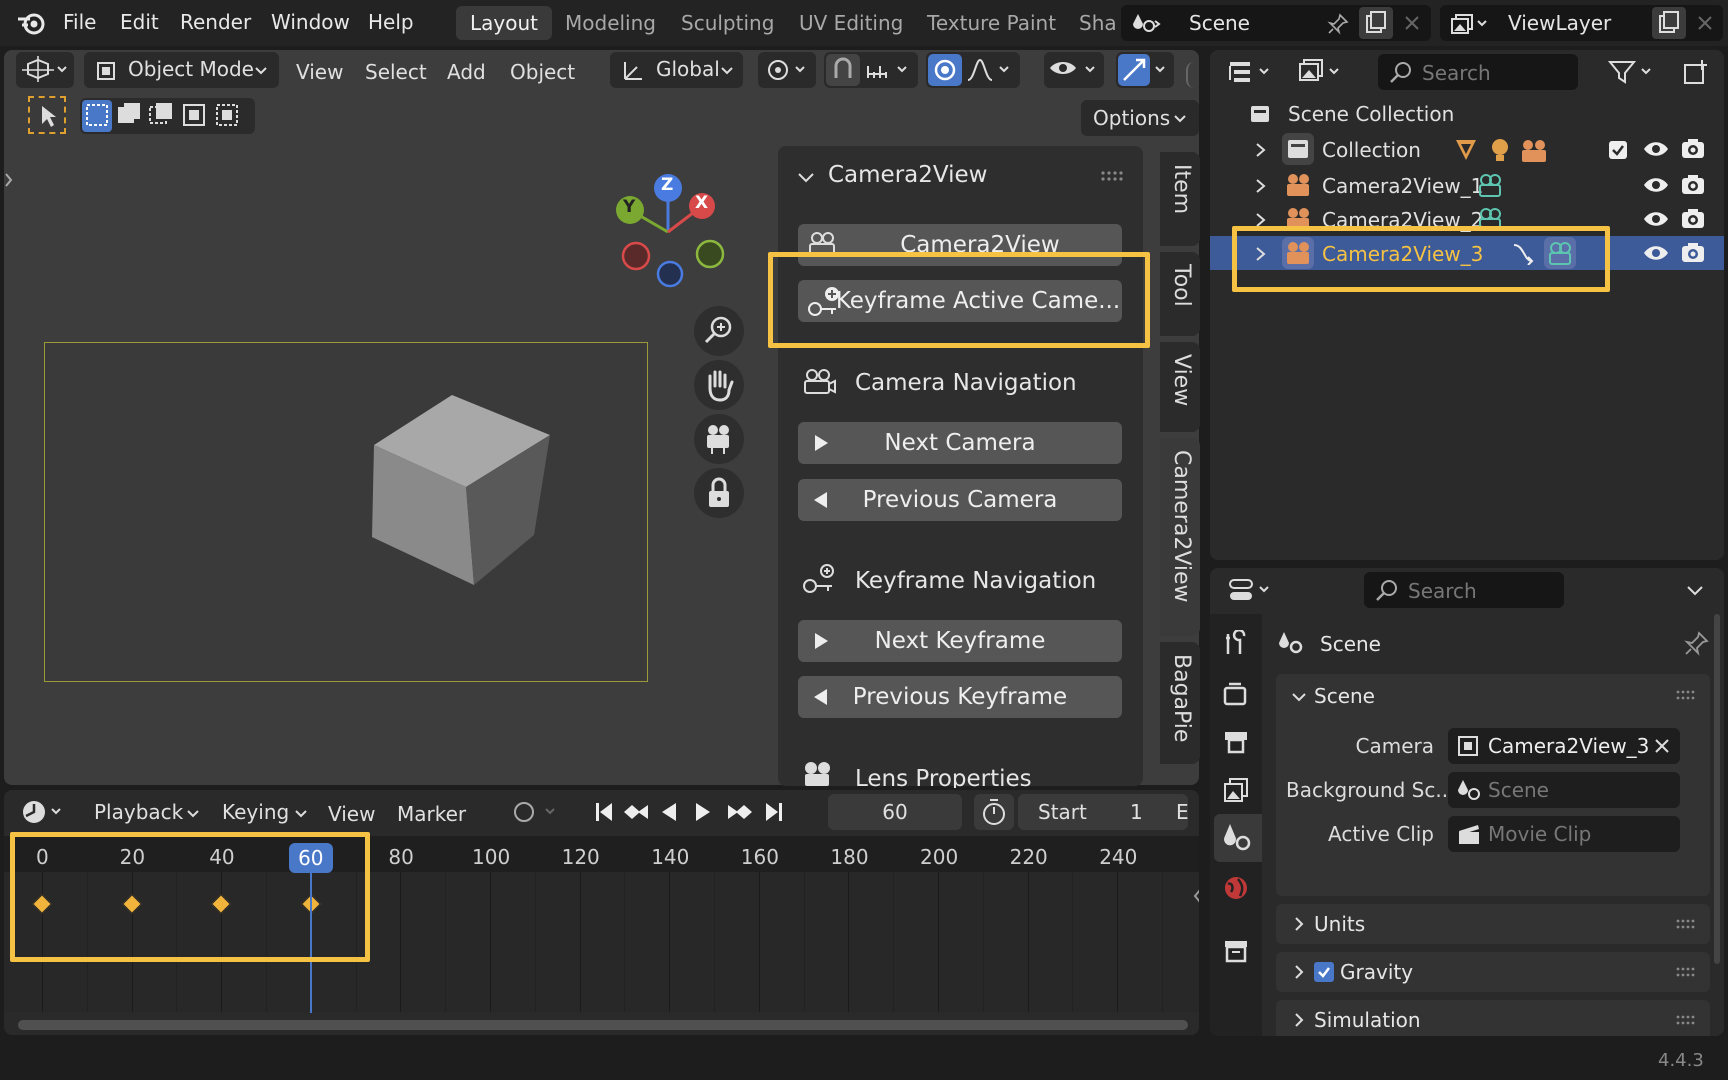  I want to click on render-tab-icon, so click(1236, 694).